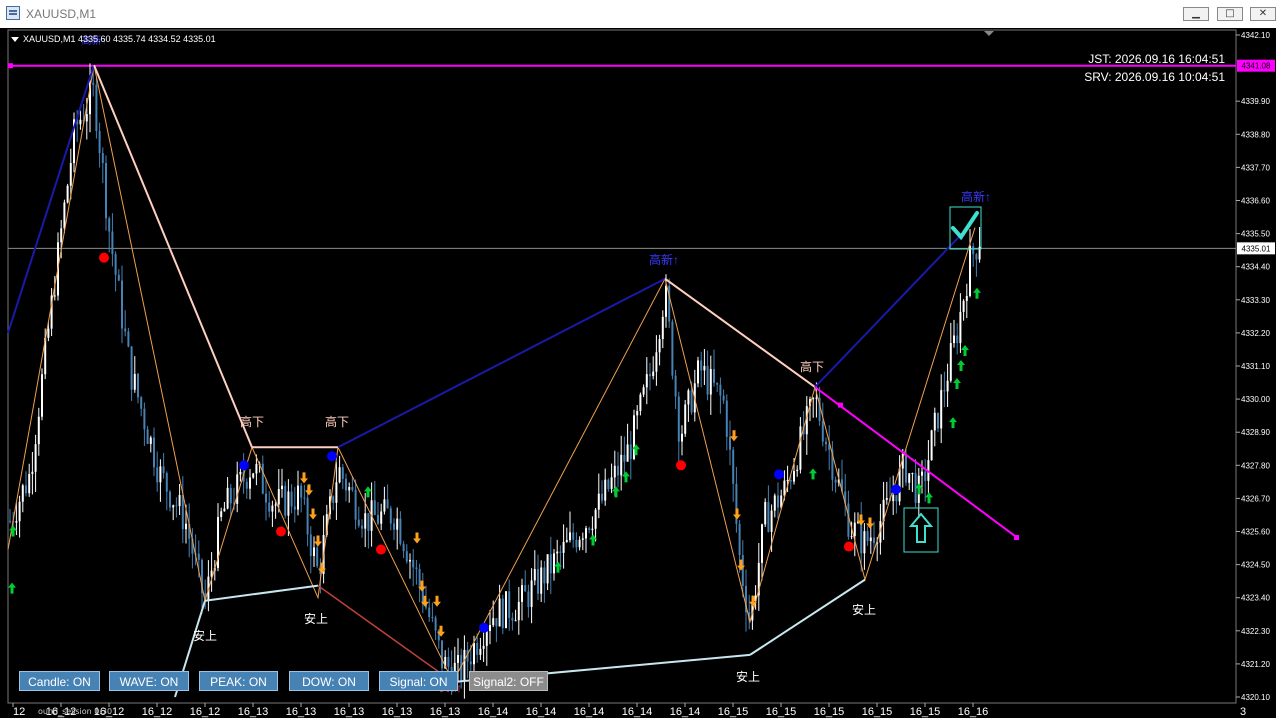 The image size is (1276, 718). Describe the element at coordinates (104, 257) in the screenshot. I see `peak-high-dot` at that location.